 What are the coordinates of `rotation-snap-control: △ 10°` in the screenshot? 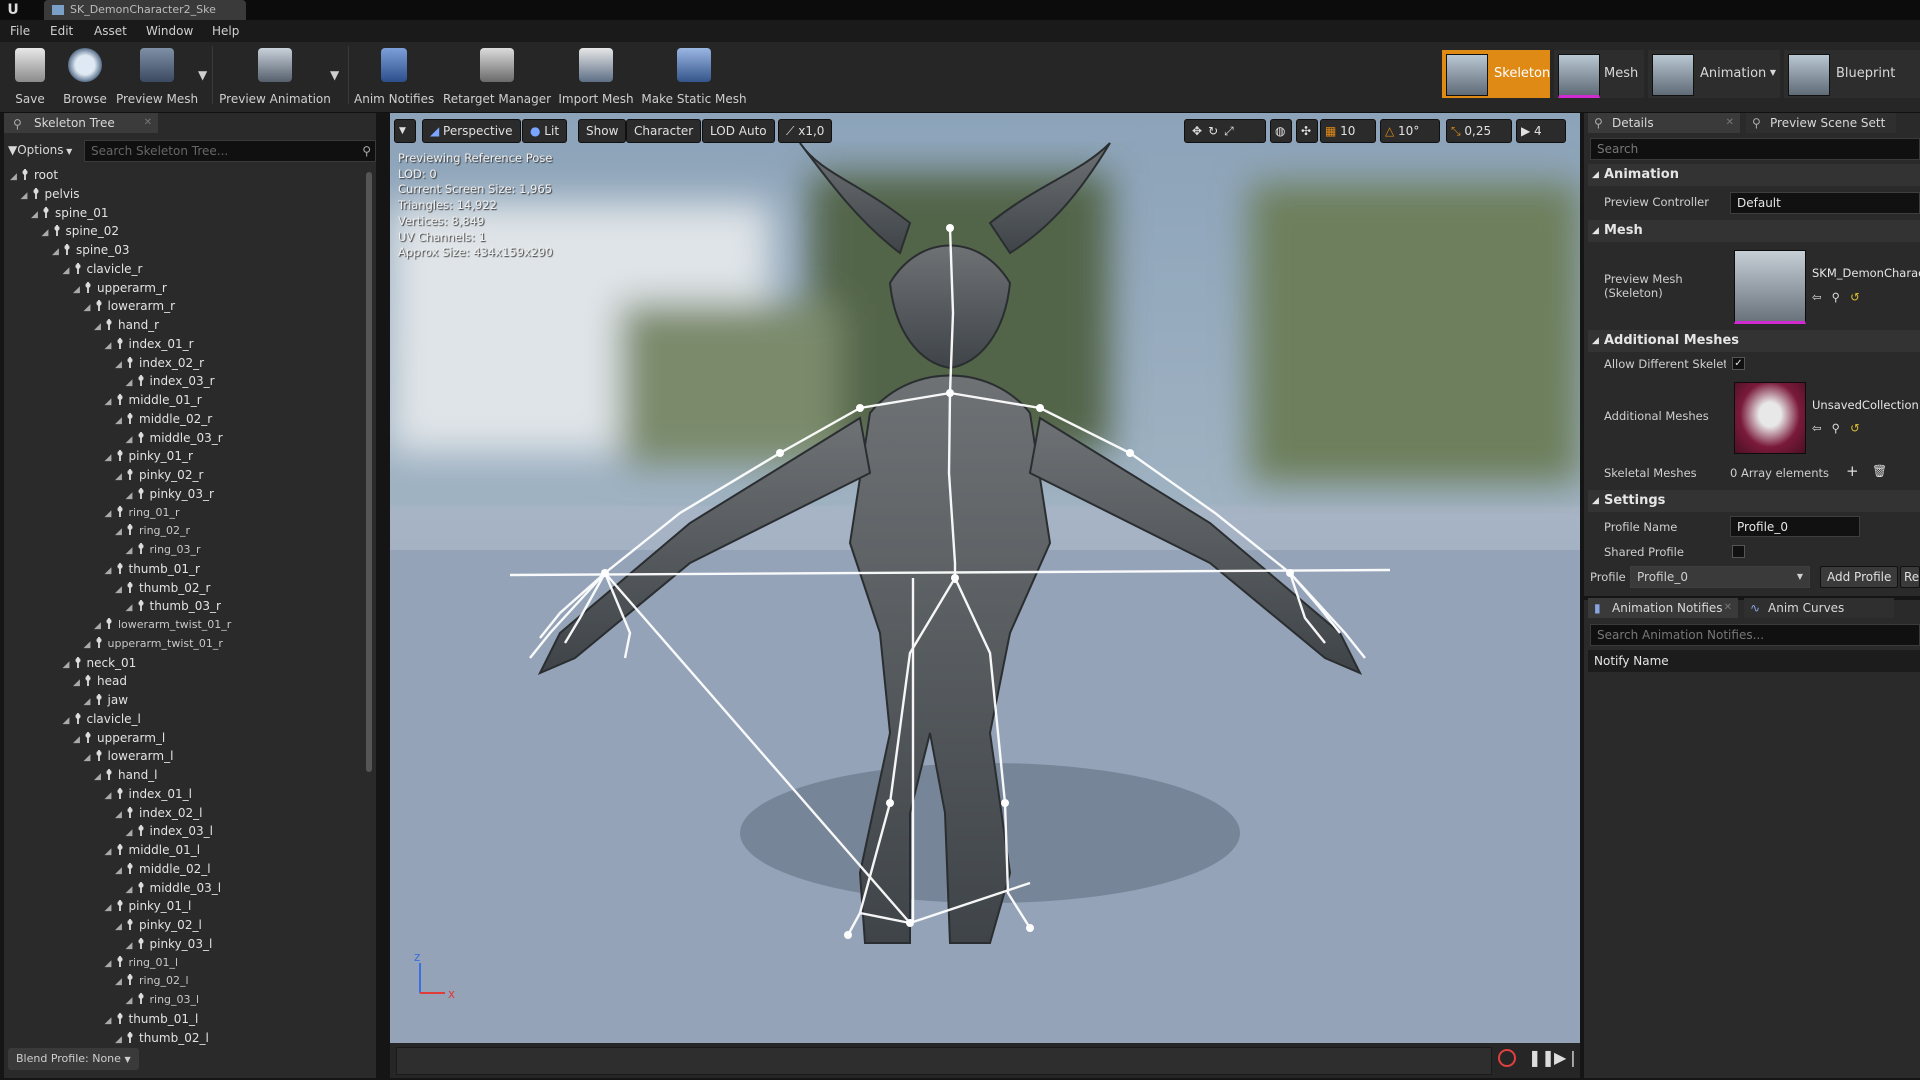 It's located at (1410, 131).